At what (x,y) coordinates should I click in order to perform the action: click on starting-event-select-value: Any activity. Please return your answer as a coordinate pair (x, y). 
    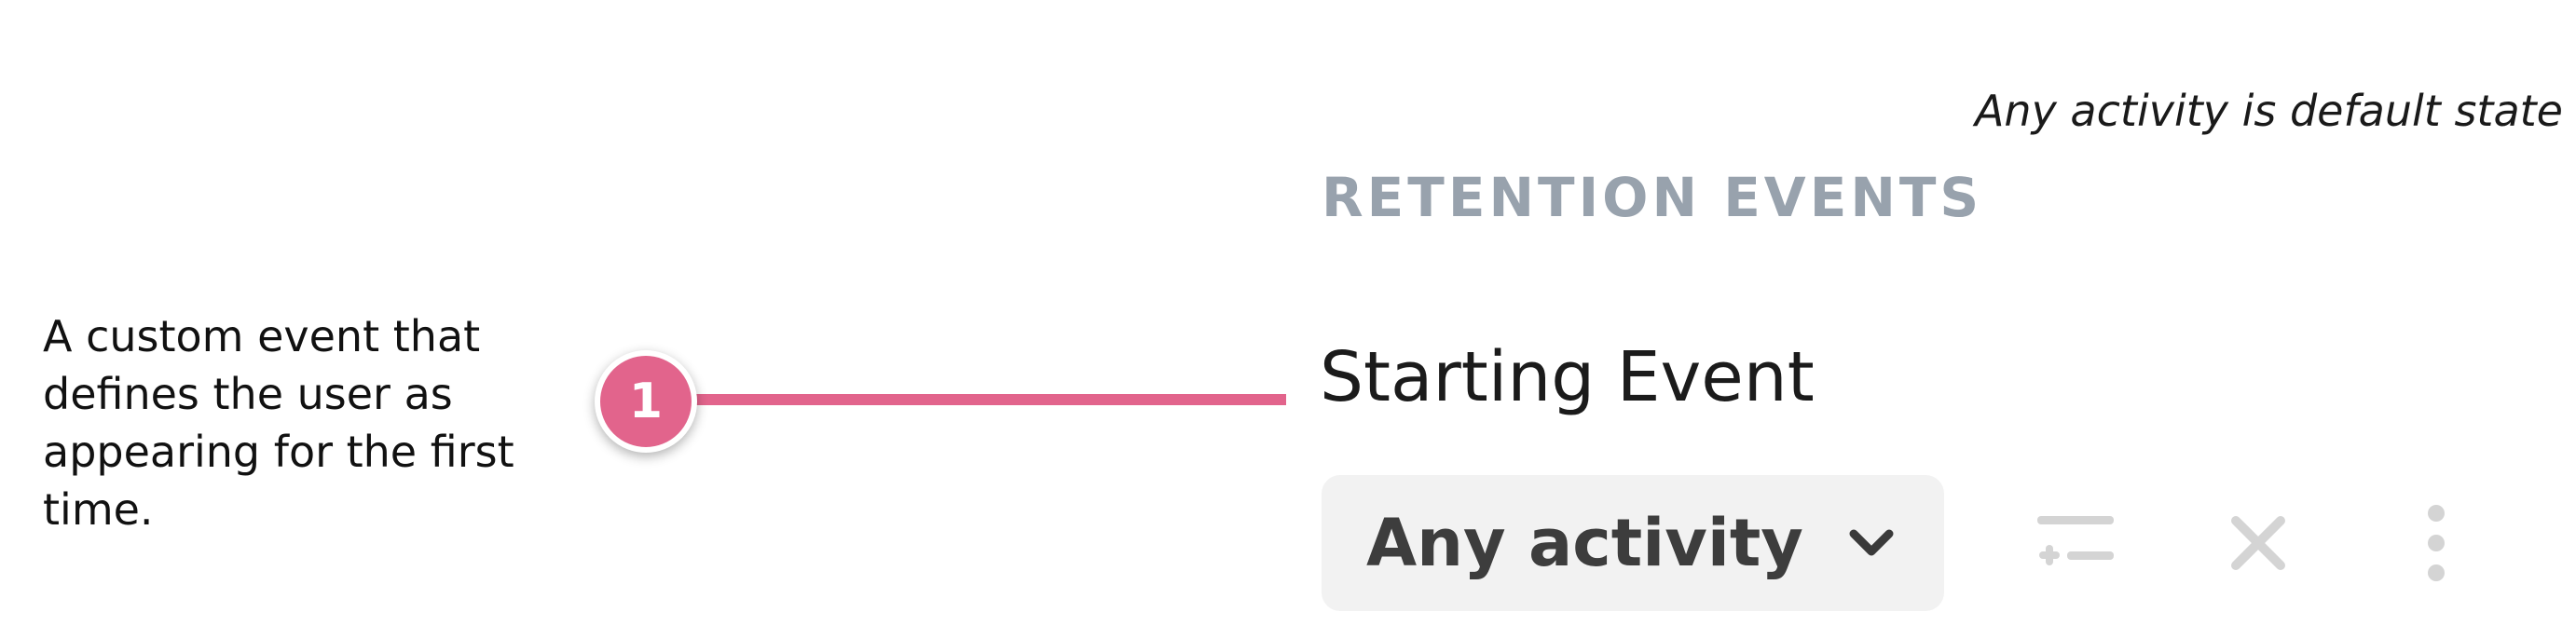
    Looking at the image, I should click on (1584, 543).